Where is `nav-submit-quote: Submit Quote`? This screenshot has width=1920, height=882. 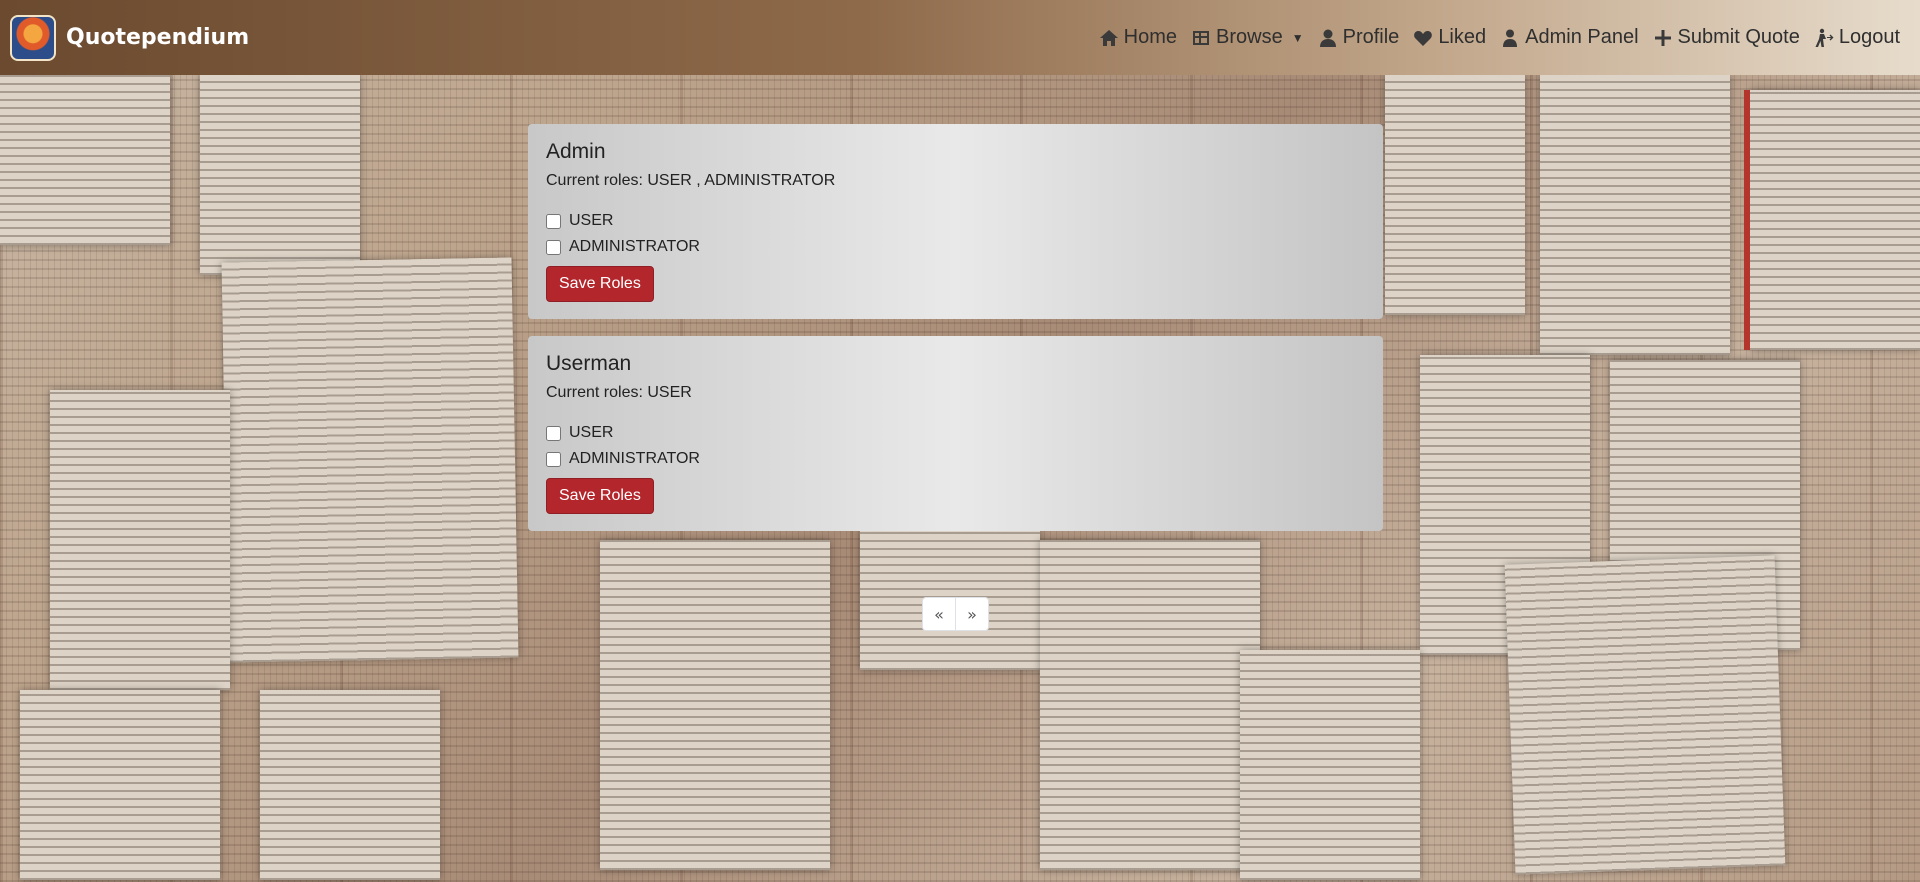 nav-submit-quote: Submit Quote is located at coordinates (1726, 37).